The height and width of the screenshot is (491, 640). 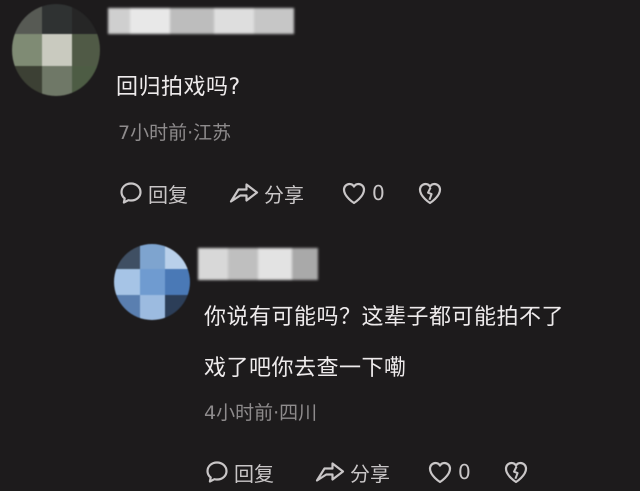 What do you see at coordinates (384, 317) in the screenshot?
I see `comment-text-line: 你说有可能吗？这辈子都可能拍不了` at bounding box center [384, 317].